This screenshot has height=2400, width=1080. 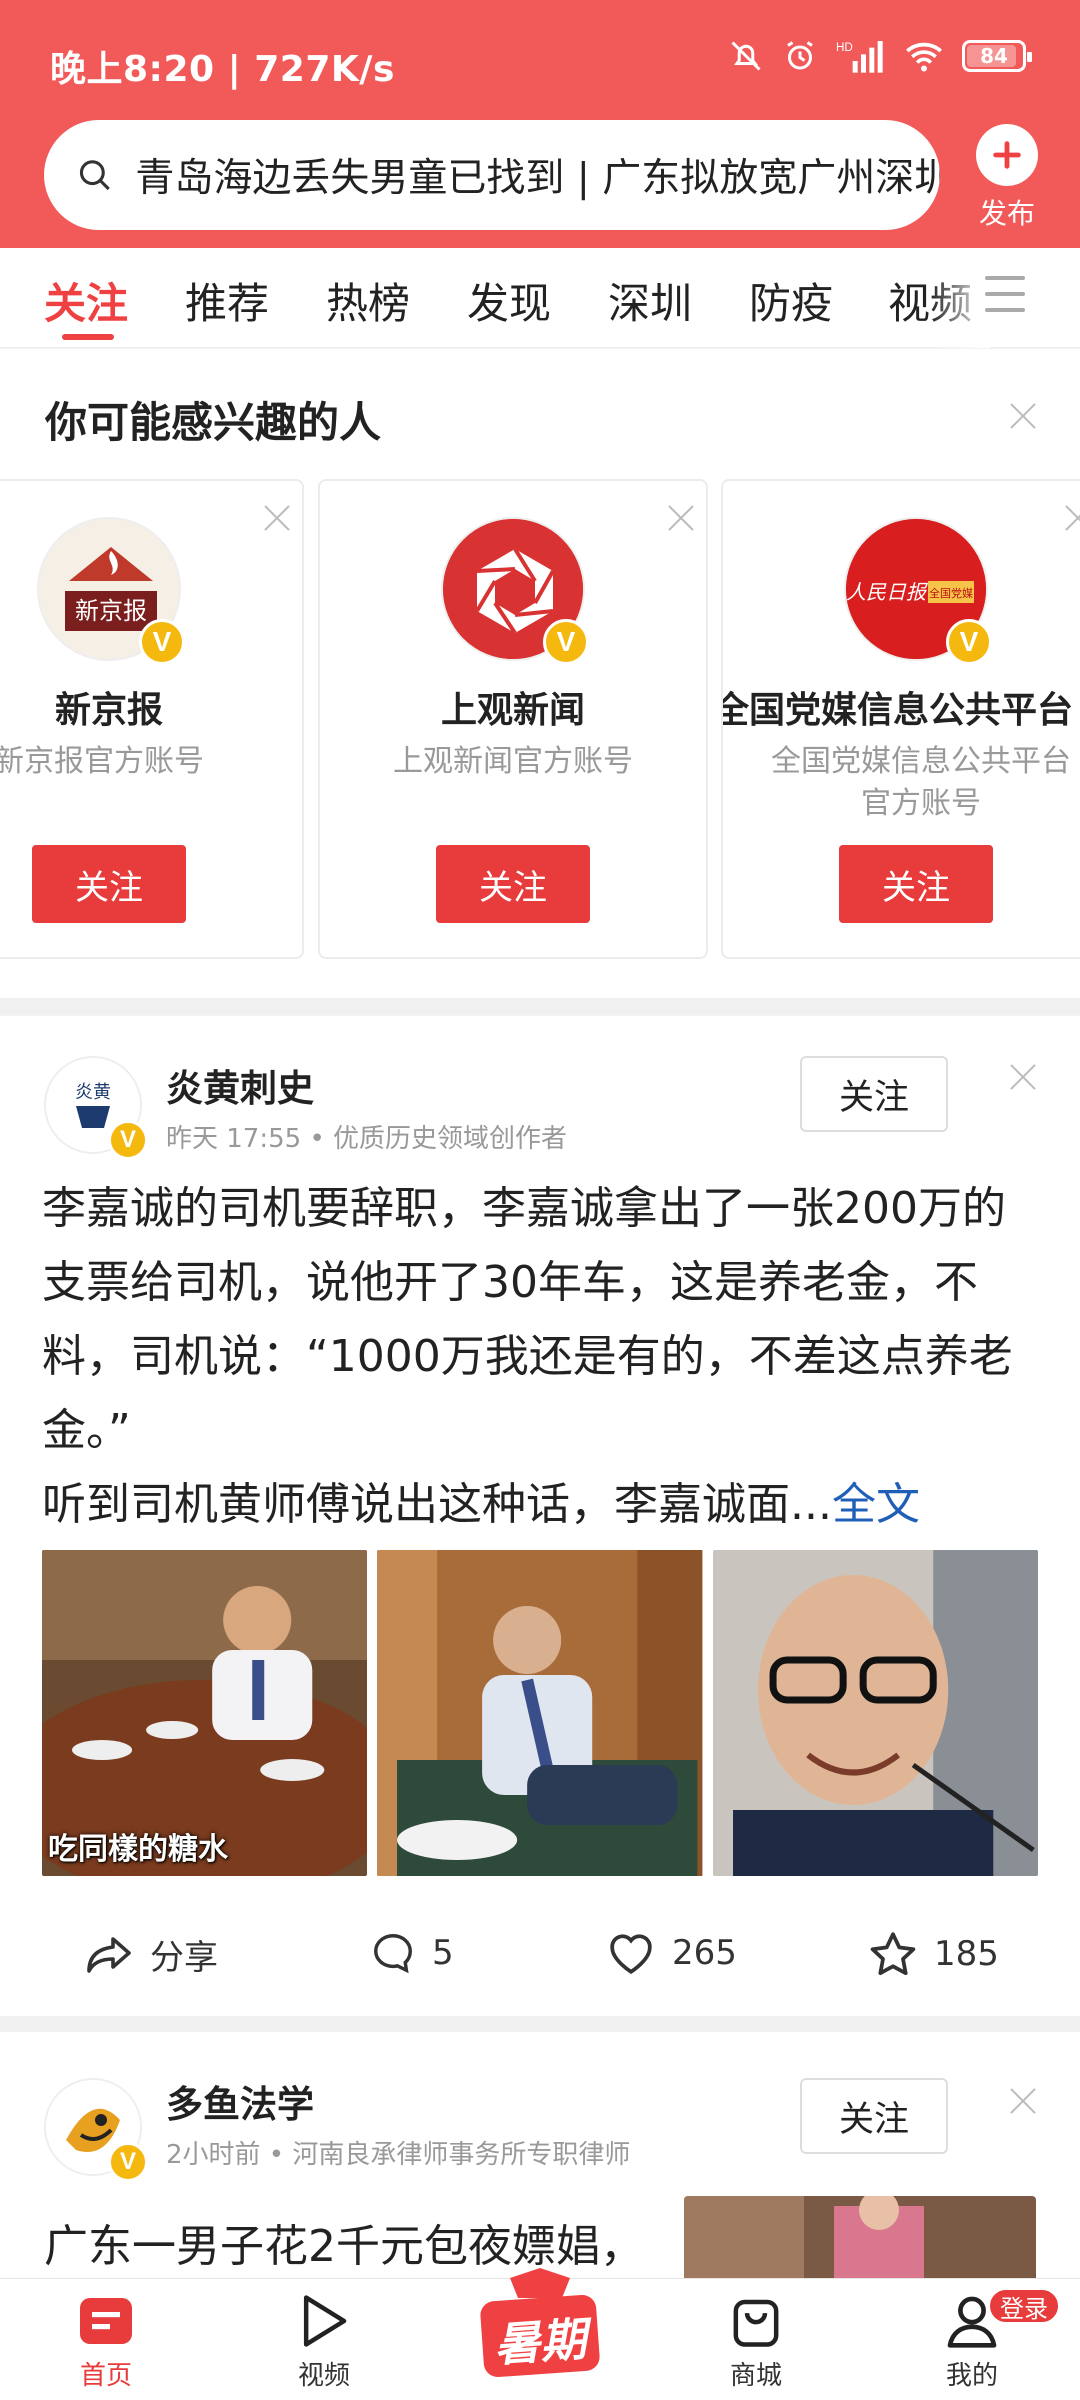 I want to click on post-actions: 分享 5 265 185, so click(x=540, y=1956).